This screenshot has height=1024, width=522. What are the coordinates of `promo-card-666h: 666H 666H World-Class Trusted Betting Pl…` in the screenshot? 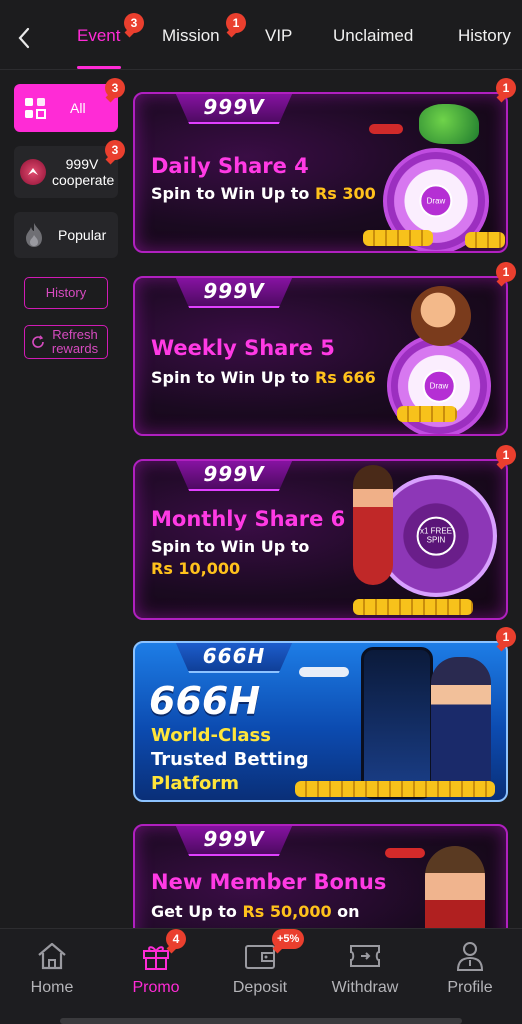 It's located at (320, 721).